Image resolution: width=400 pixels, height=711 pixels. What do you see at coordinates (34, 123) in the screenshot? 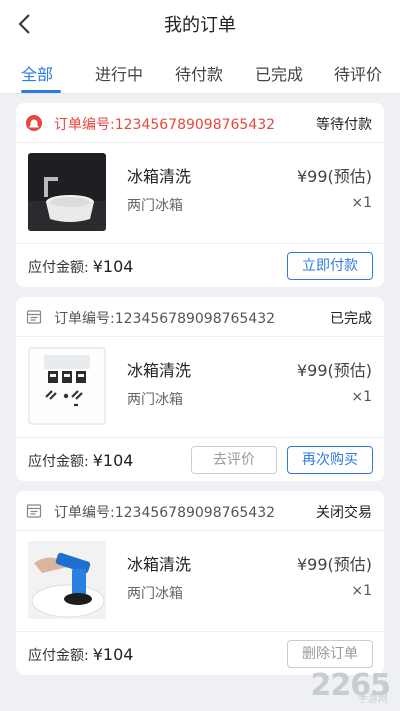
I see `alarm-icon` at bounding box center [34, 123].